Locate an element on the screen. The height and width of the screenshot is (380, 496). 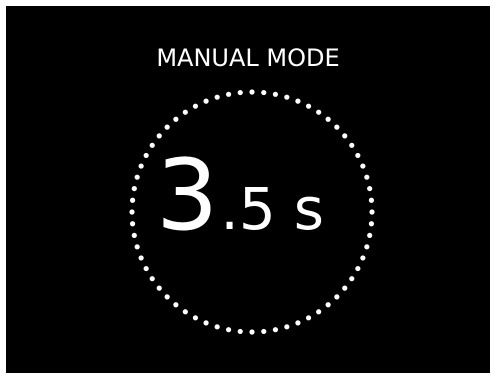
readout-decimal: .5 is located at coordinates (248, 209).